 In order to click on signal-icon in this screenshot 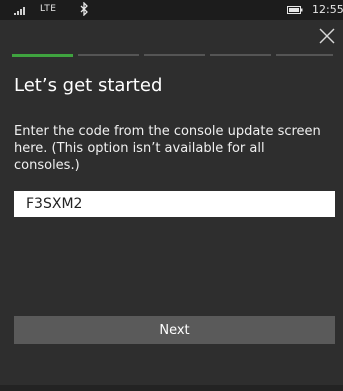, I will do `click(19, 11)`.